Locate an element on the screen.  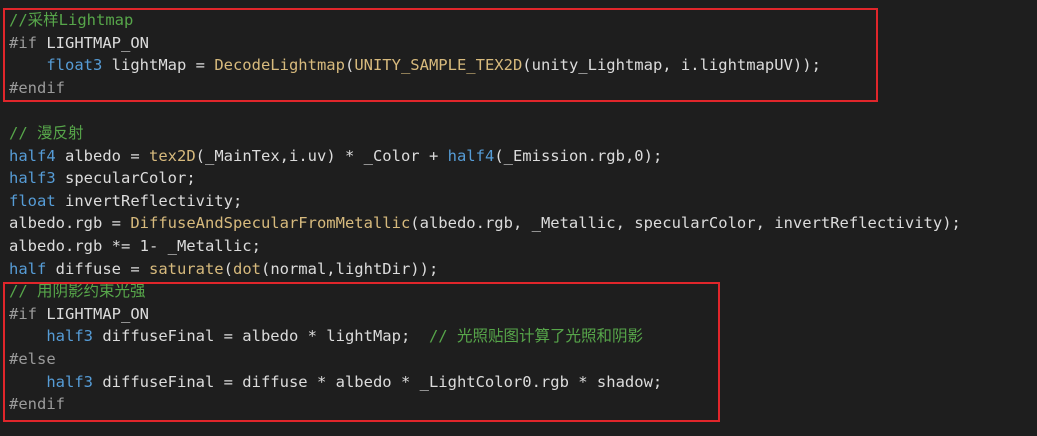
code-token-id: (_Emission.rgb,0); is located at coordinates (578, 155).